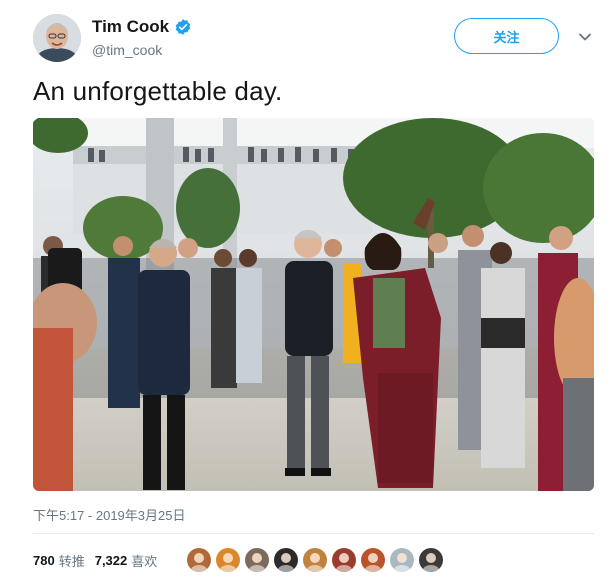  Describe the element at coordinates (158, 91) in the screenshot. I see `tweet-text: An unforgettable day.` at that location.